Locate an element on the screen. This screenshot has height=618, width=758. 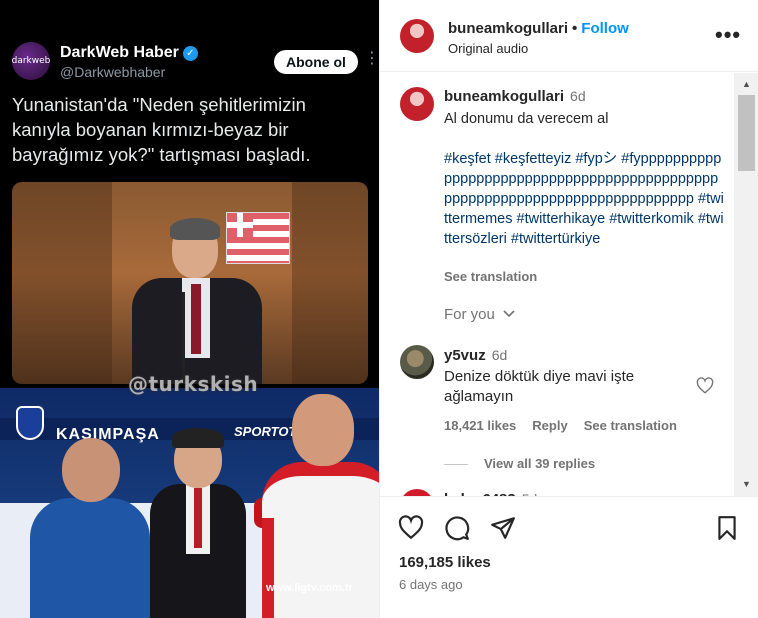
media-watermark: @turkskish is located at coordinates (193, 384).